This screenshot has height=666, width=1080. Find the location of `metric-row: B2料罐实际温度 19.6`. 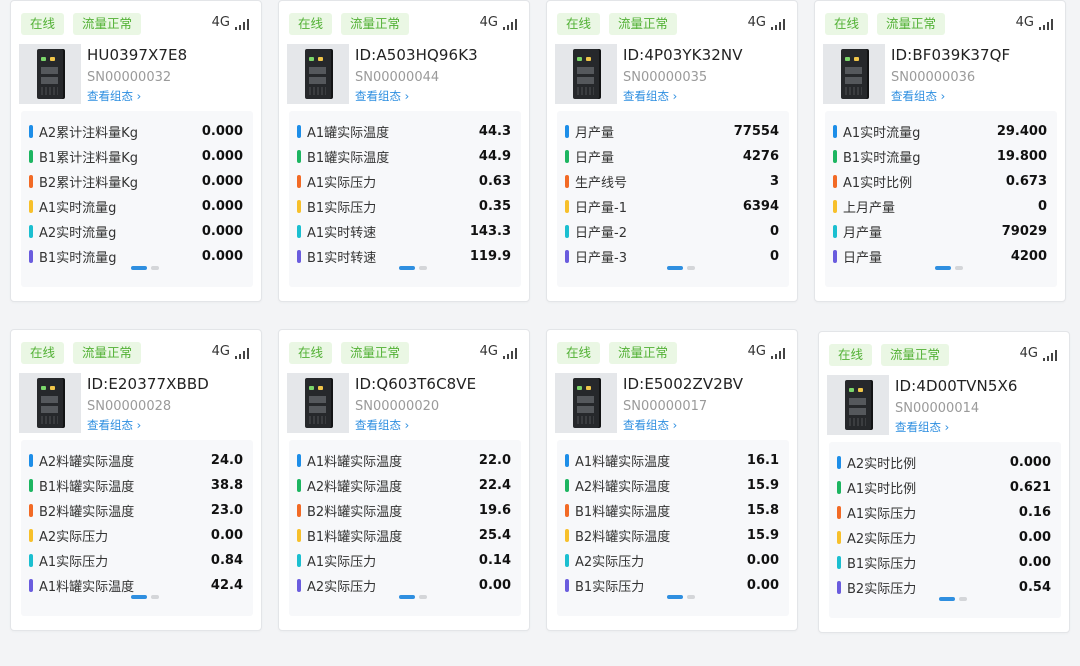

metric-row: B2料罐实际温度 19.6 is located at coordinates (404, 510).